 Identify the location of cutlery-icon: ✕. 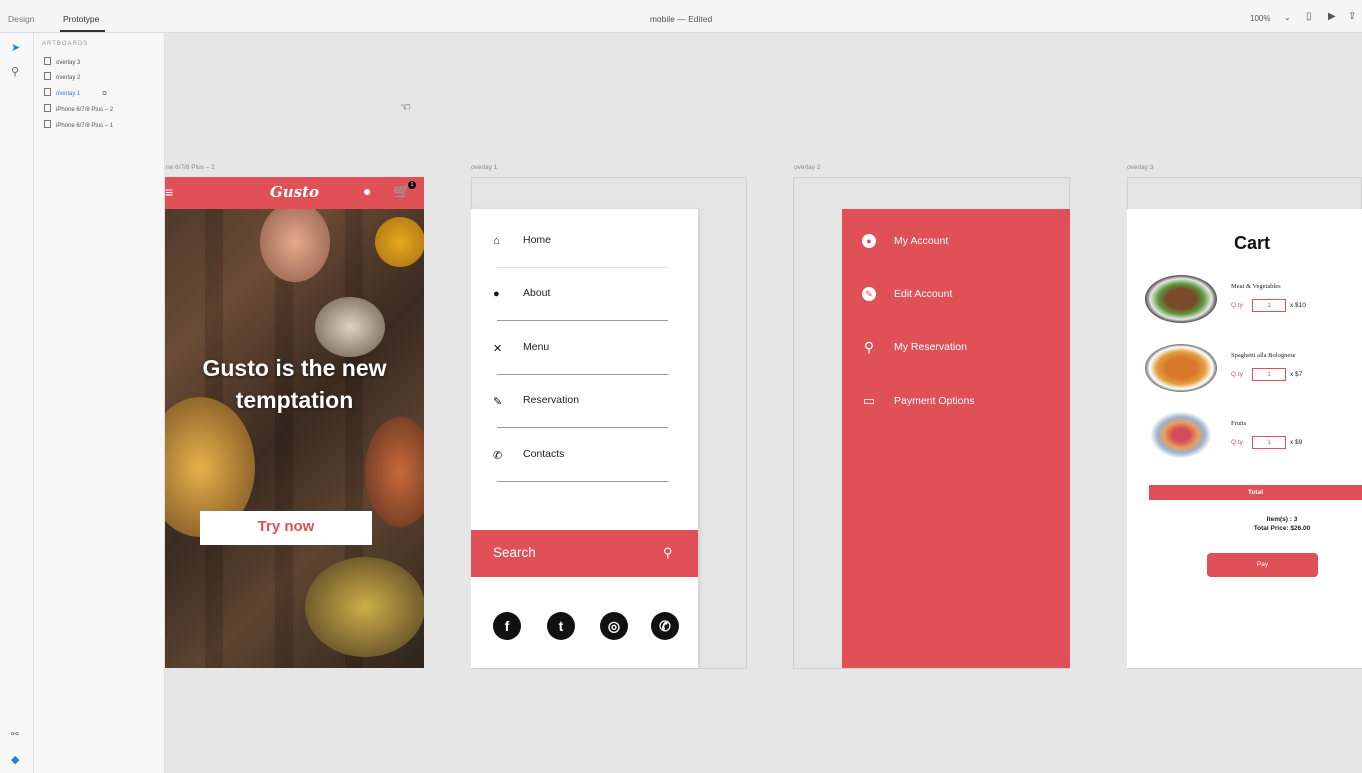
(498, 349).